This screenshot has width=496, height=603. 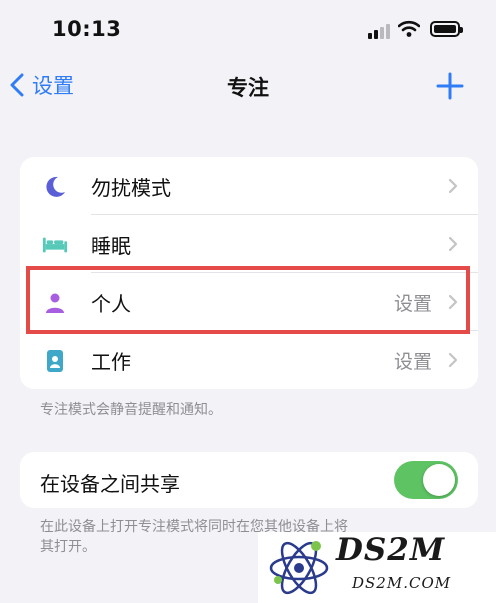 What do you see at coordinates (249, 244) in the screenshot?
I see `list-item-sleep: 睡眠` at bounding box center [249, 244].